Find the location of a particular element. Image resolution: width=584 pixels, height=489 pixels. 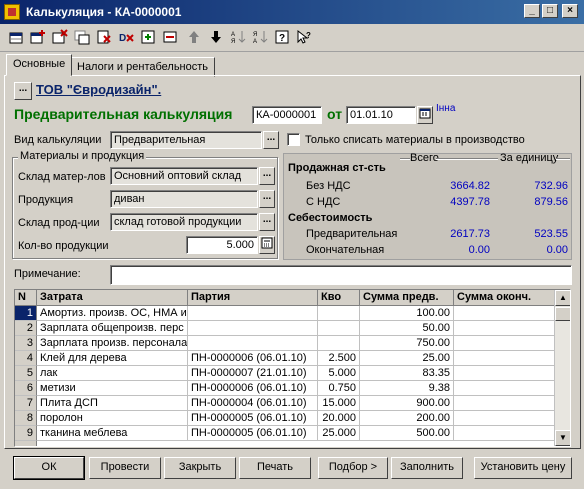

cost-item-cell: Плита ДСП is located at coordinates (112, 403).